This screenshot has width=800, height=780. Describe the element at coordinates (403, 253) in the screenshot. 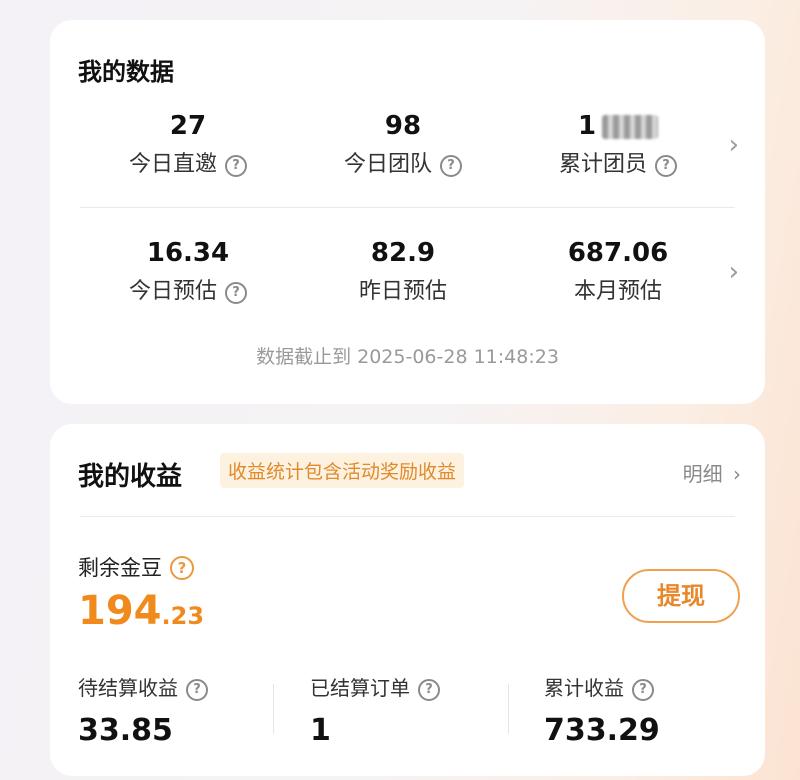

I see `stat-value: 82.9` at that location.